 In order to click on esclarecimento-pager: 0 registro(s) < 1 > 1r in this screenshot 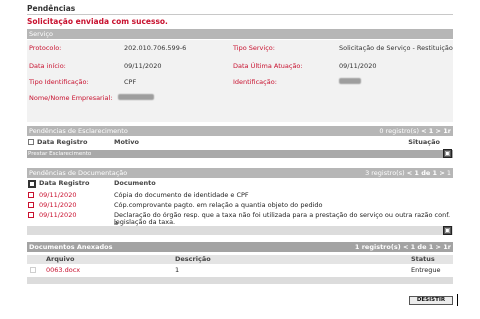, I will do `click(415, 131)`.